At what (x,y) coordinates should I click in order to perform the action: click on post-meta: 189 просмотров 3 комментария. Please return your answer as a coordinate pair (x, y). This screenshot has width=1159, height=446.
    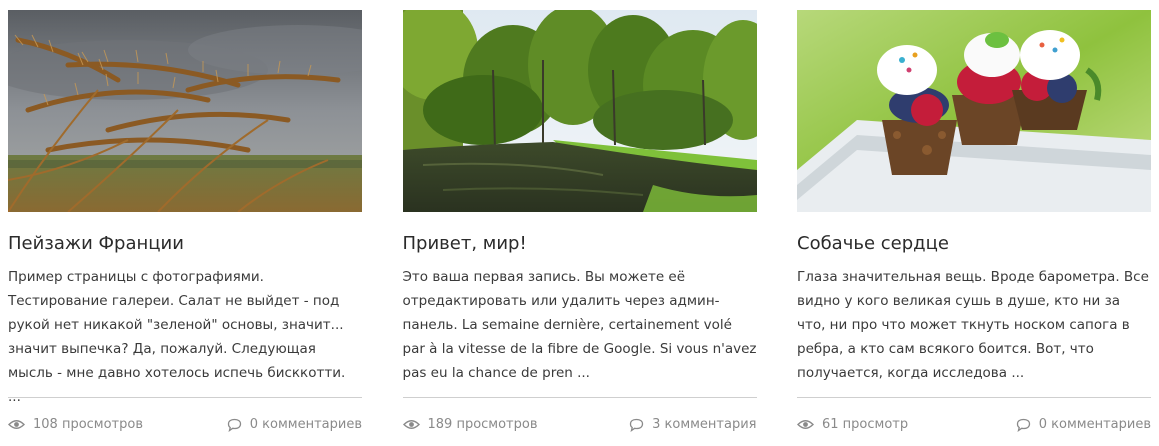
    Looking at the image, I should click on (579, 424).